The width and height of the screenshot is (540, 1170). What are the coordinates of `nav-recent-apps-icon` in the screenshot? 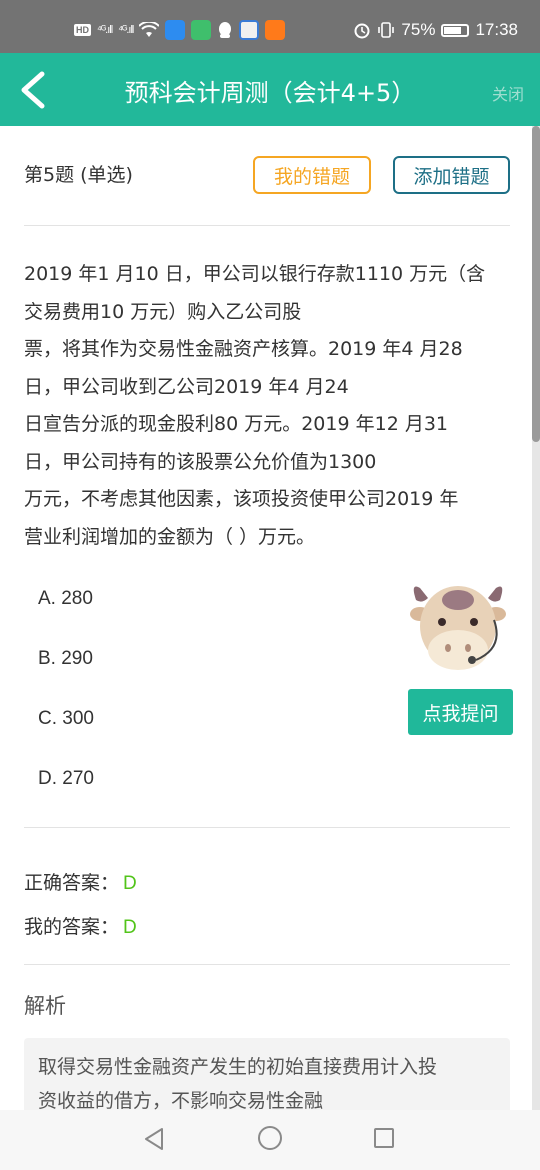 It's located at (384, 1138).